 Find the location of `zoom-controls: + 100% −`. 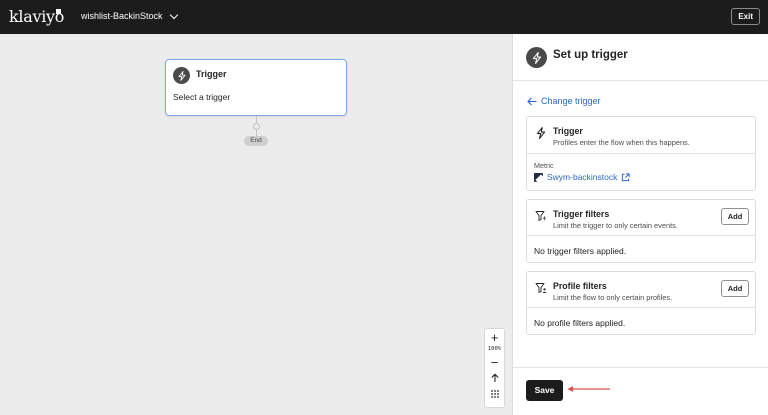

zoom-controls: + 100% − is located at coordinates (494, 368).